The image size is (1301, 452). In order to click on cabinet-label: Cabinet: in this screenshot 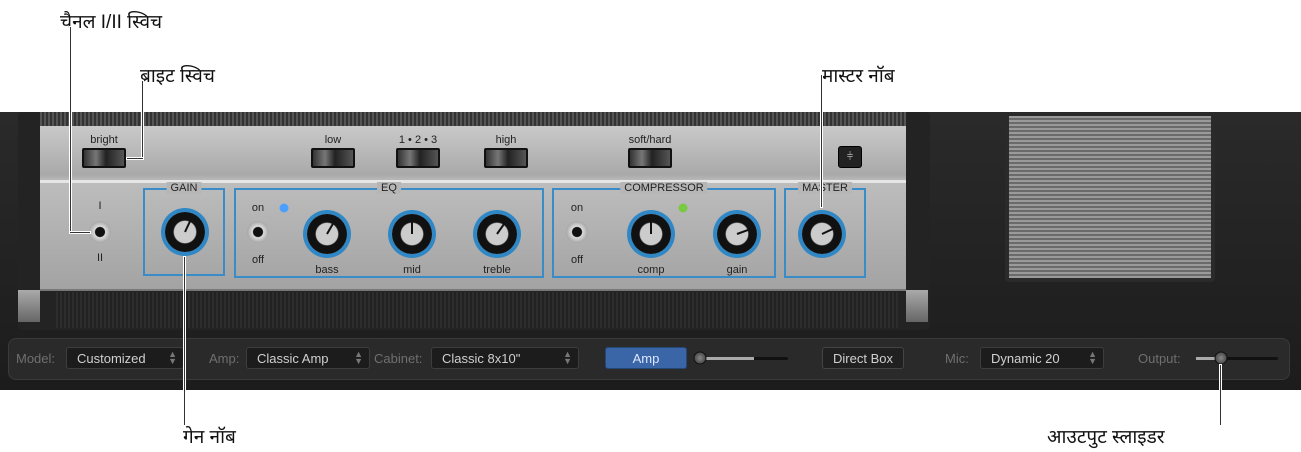, I will do `click(398, 358)`.